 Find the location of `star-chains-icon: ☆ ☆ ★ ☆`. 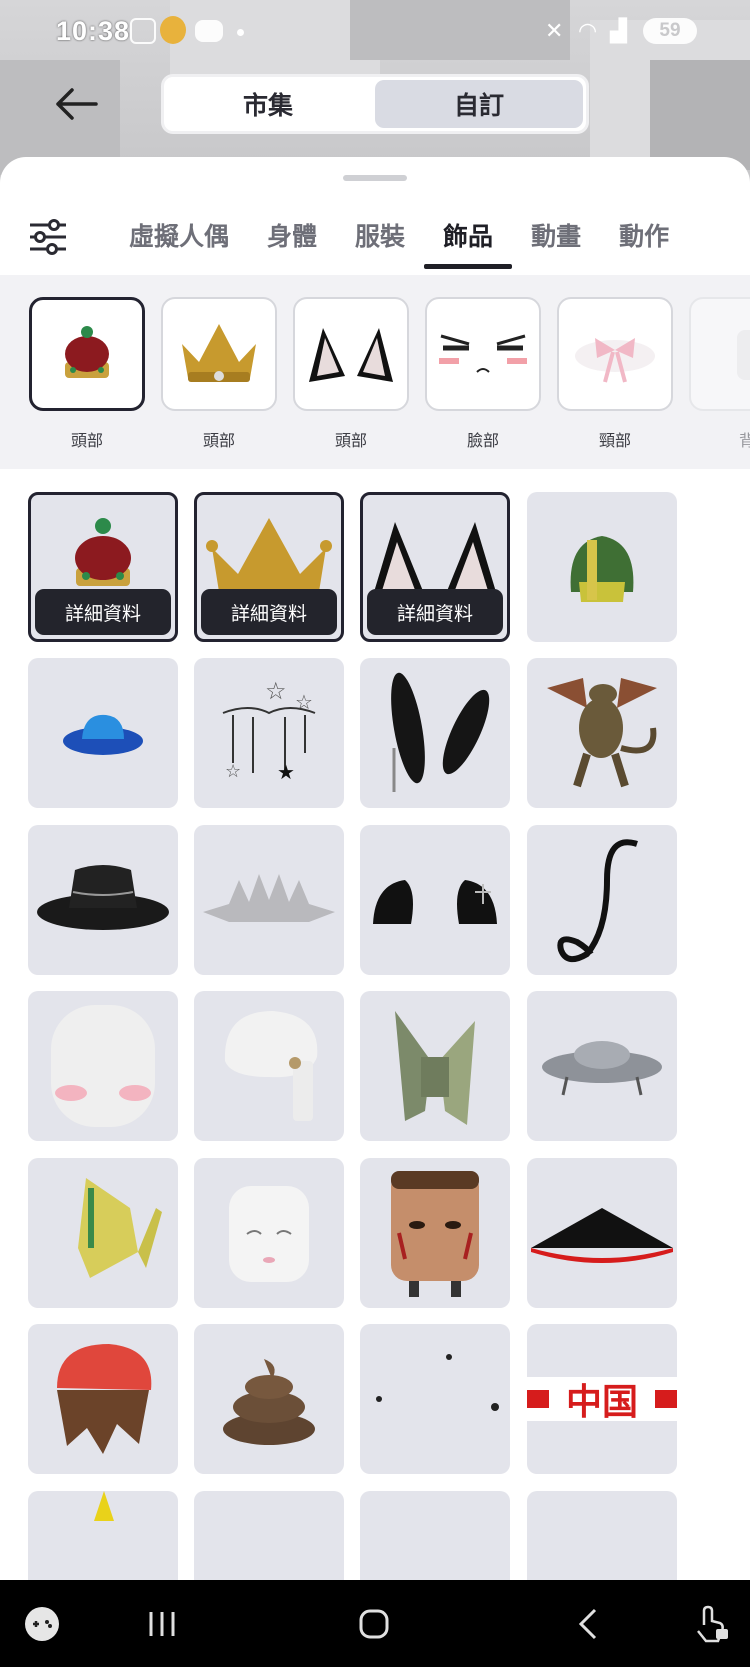

star-chains-icon: ☆ ☆ ★ ☆ is located at coordinates (269, 731).